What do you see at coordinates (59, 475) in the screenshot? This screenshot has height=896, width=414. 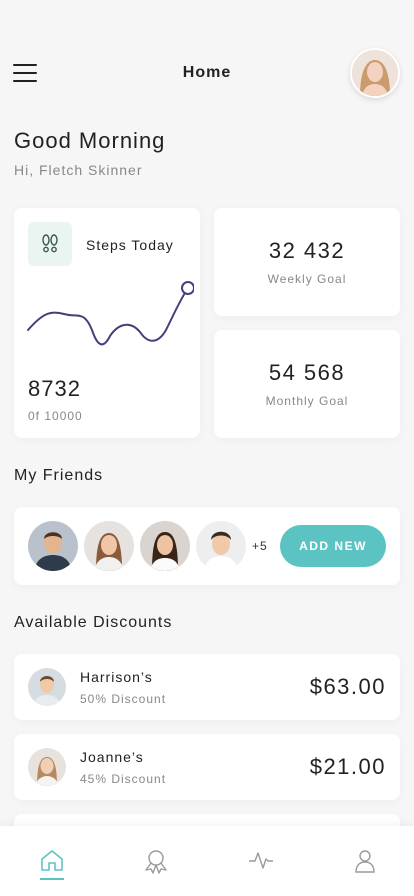 I see `friends-section-title: My Friends` at bounding box center [59, 475].